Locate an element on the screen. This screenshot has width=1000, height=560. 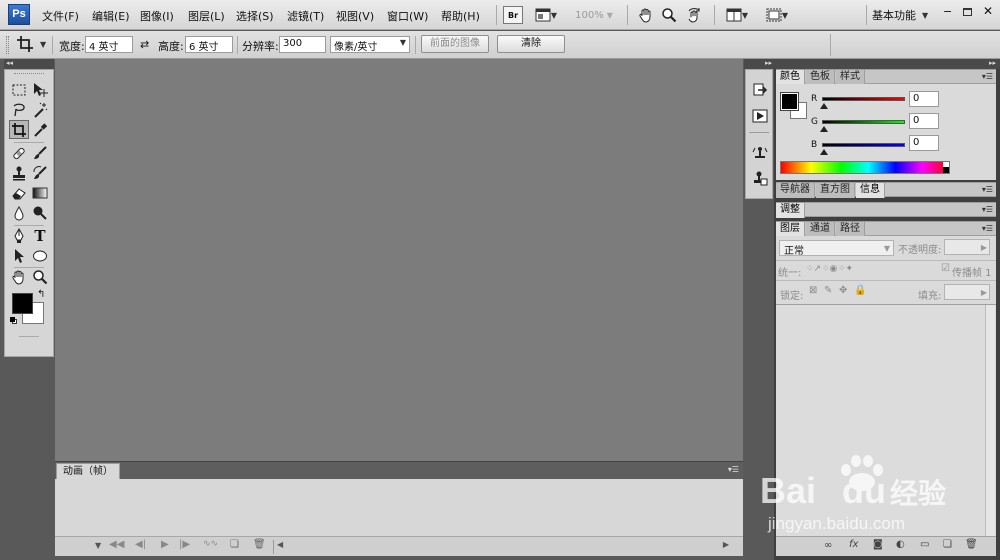
tab-color: 颜色 is located at coordinates (790, 77).